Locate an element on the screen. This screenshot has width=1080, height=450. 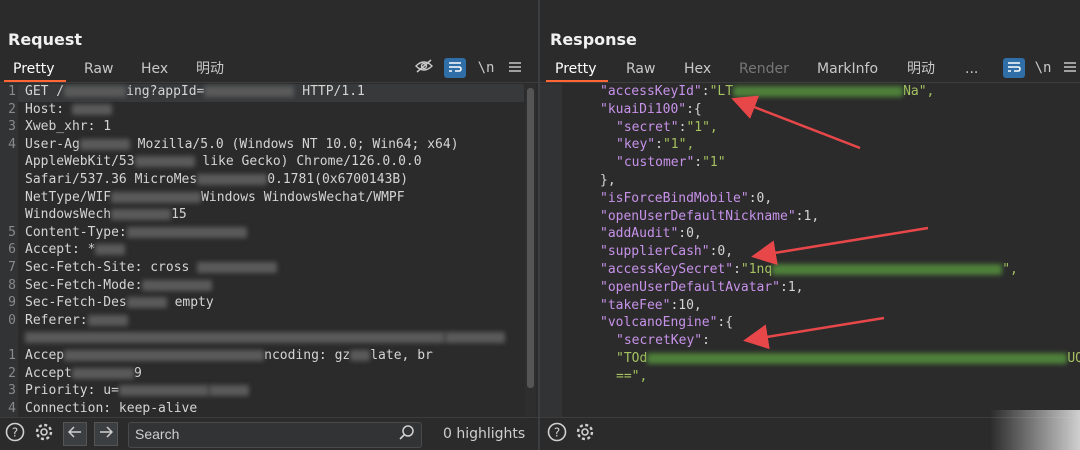
arrow-access-key-id is located at coordinates (796, 122).